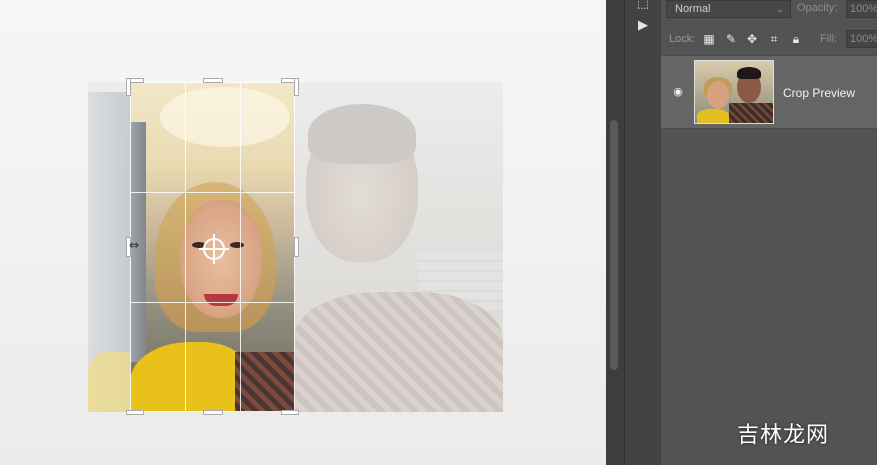  I want to click on man-shirt, so click(398, 352).